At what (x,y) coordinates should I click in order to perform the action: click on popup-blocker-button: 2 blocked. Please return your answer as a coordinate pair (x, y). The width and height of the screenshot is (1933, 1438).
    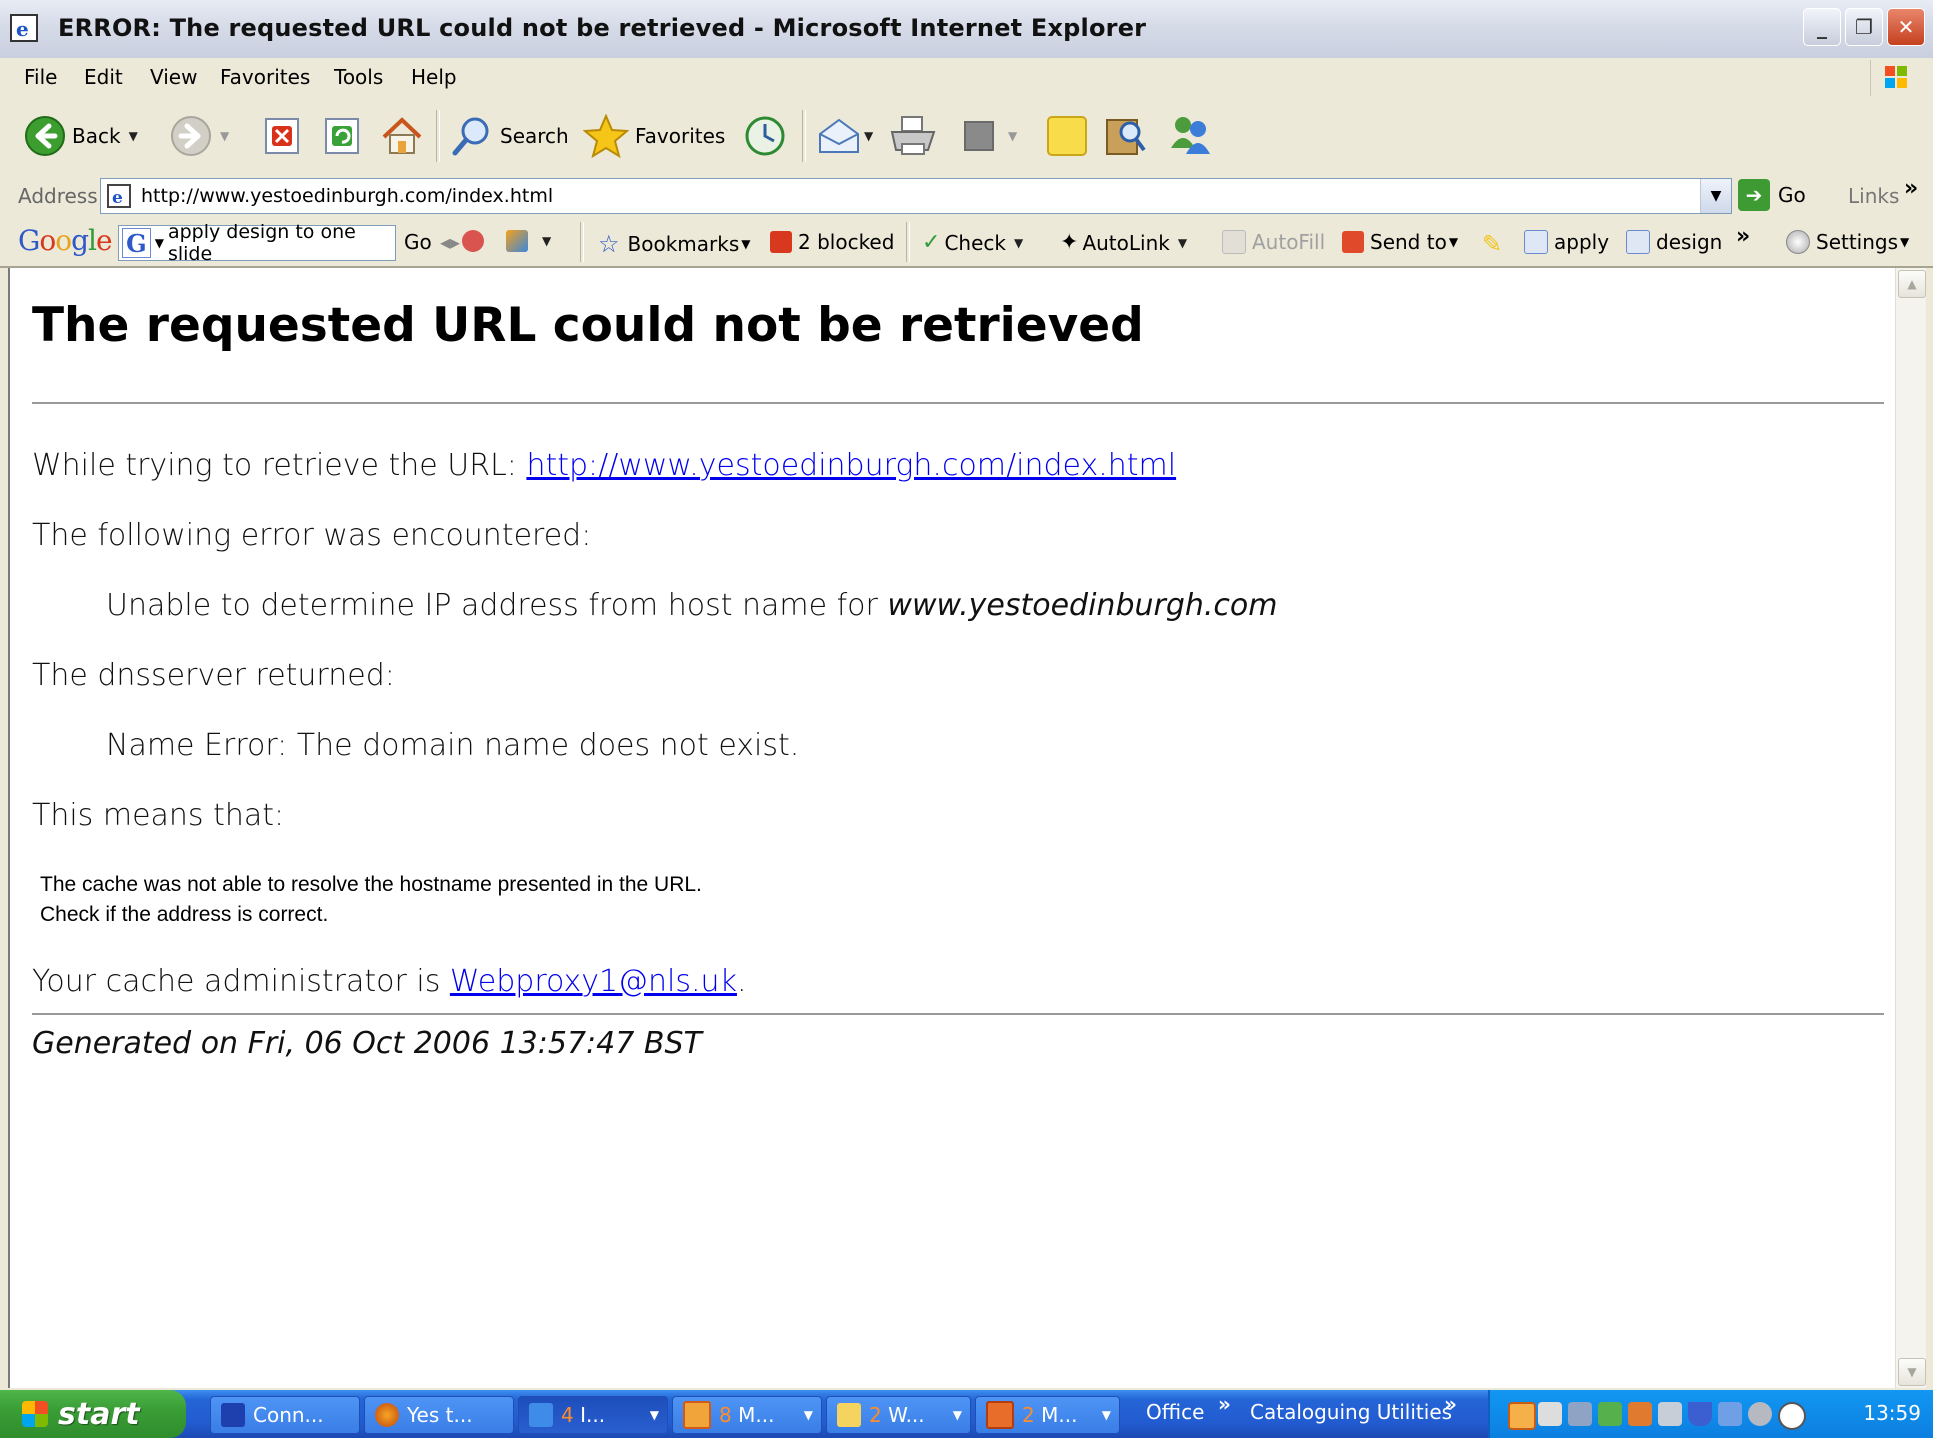
    Looking at the image, I should click on (832, 242).